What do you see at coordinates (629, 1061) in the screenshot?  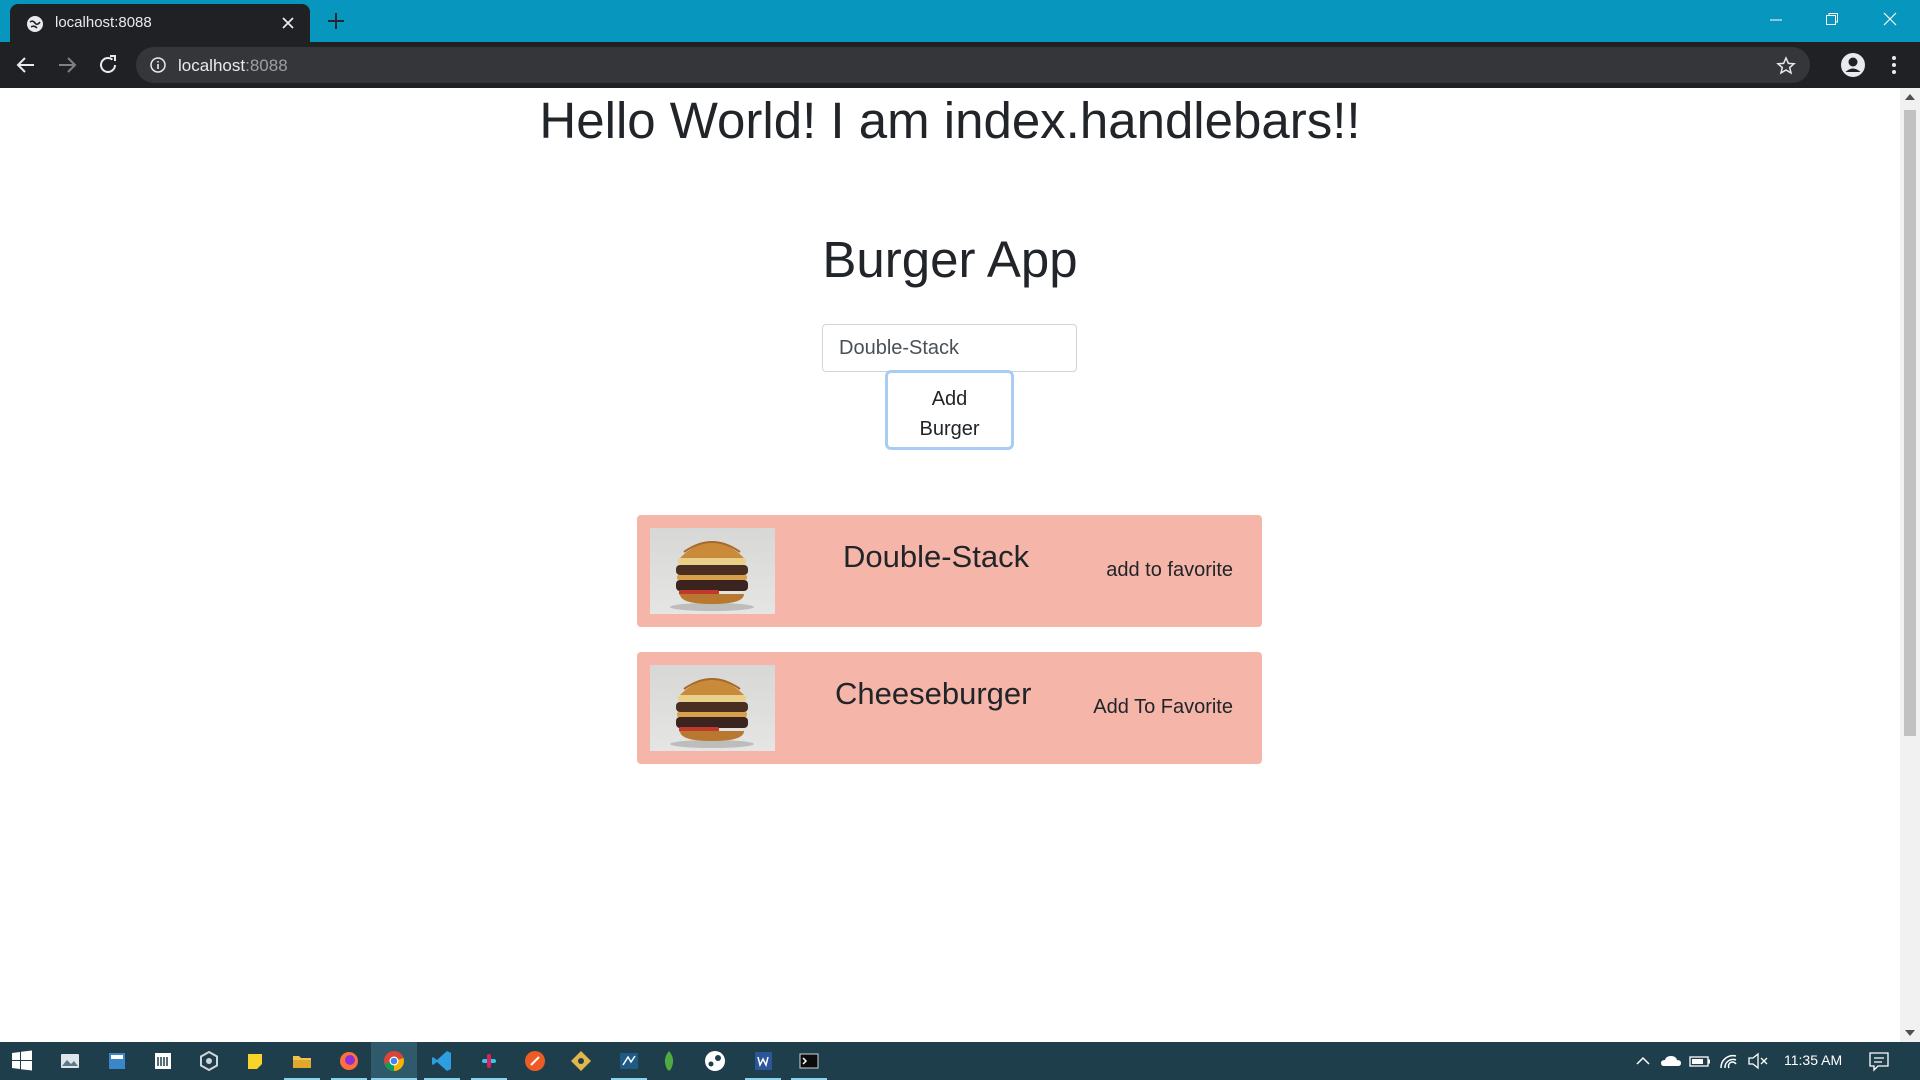 I see `sql-icon` at bounding box center [629, 1061].